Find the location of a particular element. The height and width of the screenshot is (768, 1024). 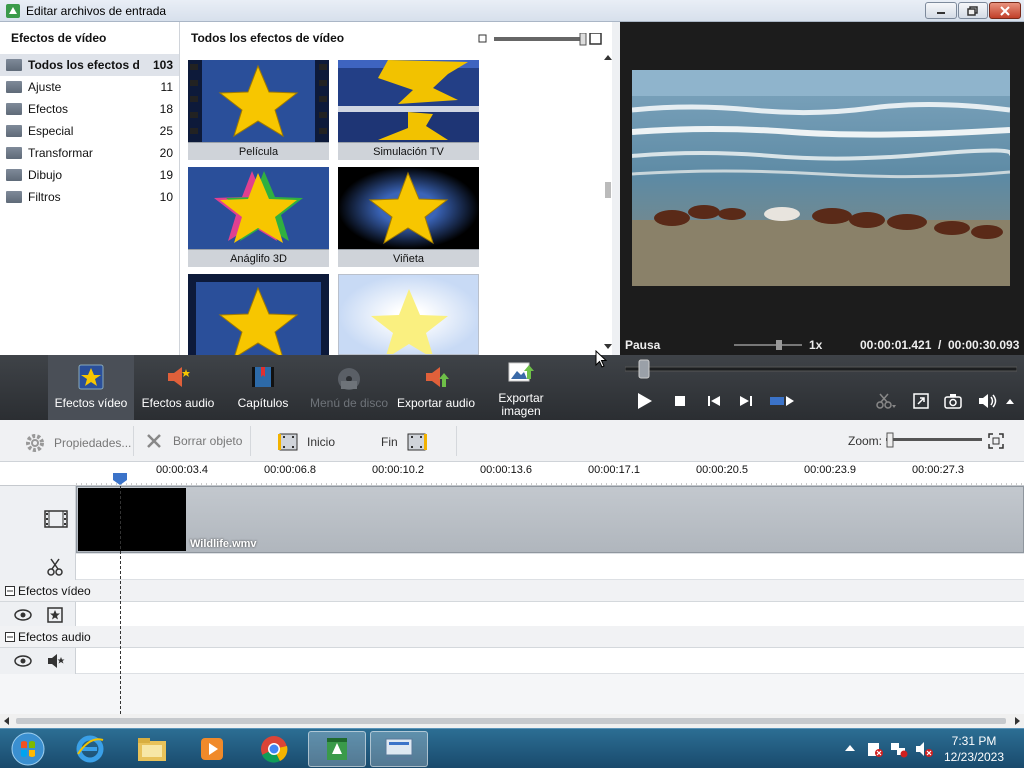

volume-menu-button is located at coordinates (1010, 401).